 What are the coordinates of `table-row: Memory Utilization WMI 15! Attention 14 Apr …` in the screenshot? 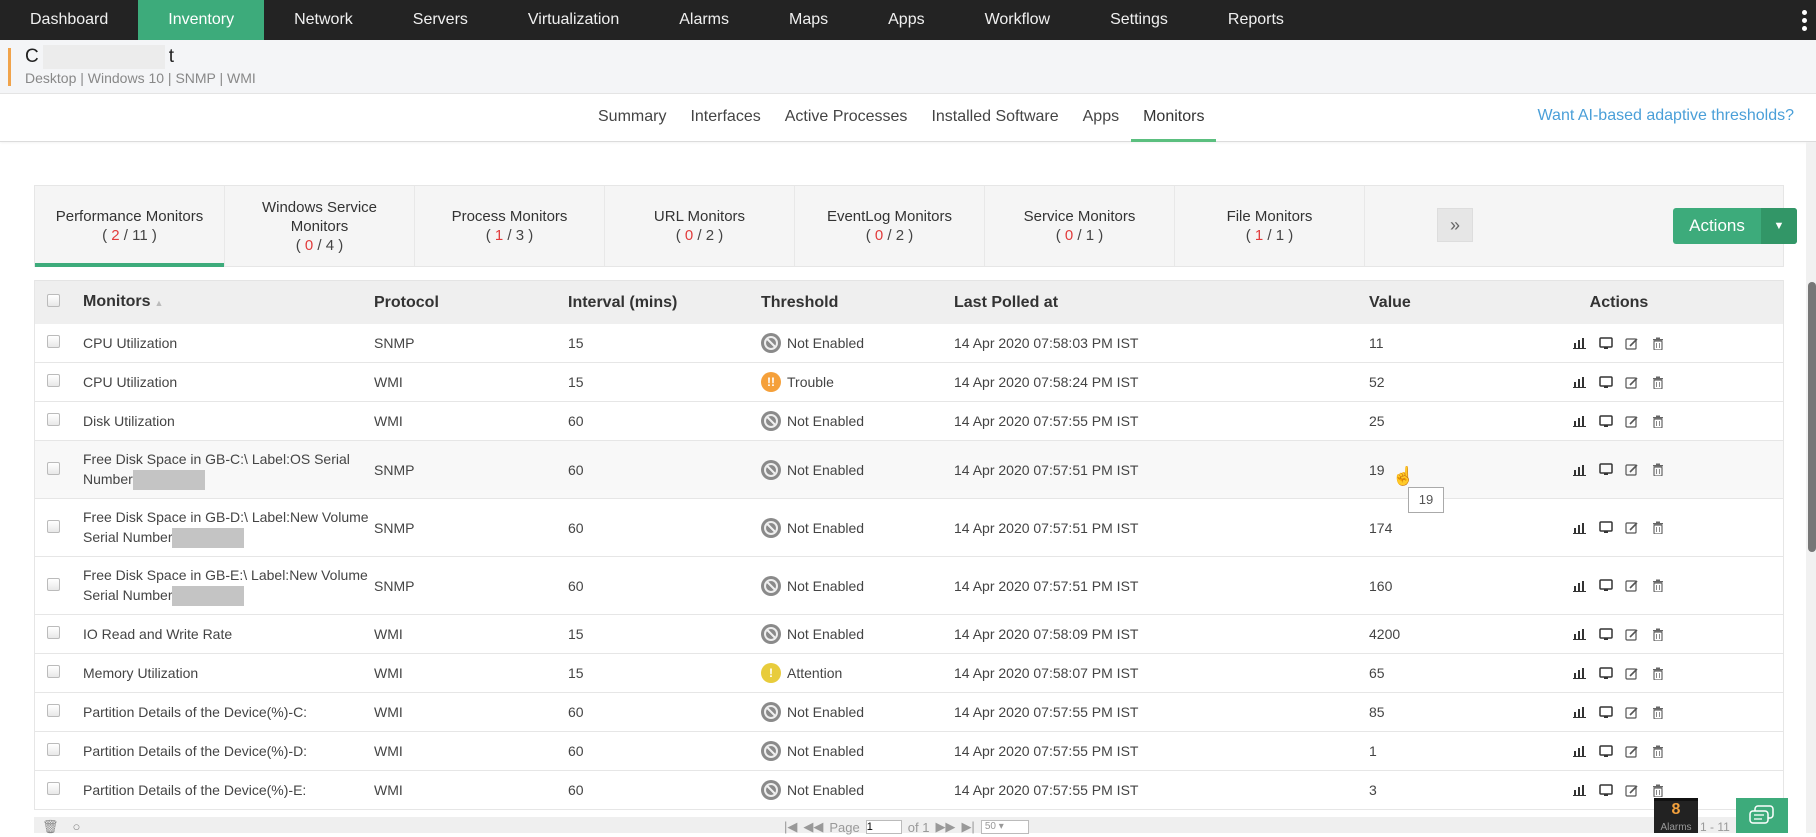 It's located at (909, 673).